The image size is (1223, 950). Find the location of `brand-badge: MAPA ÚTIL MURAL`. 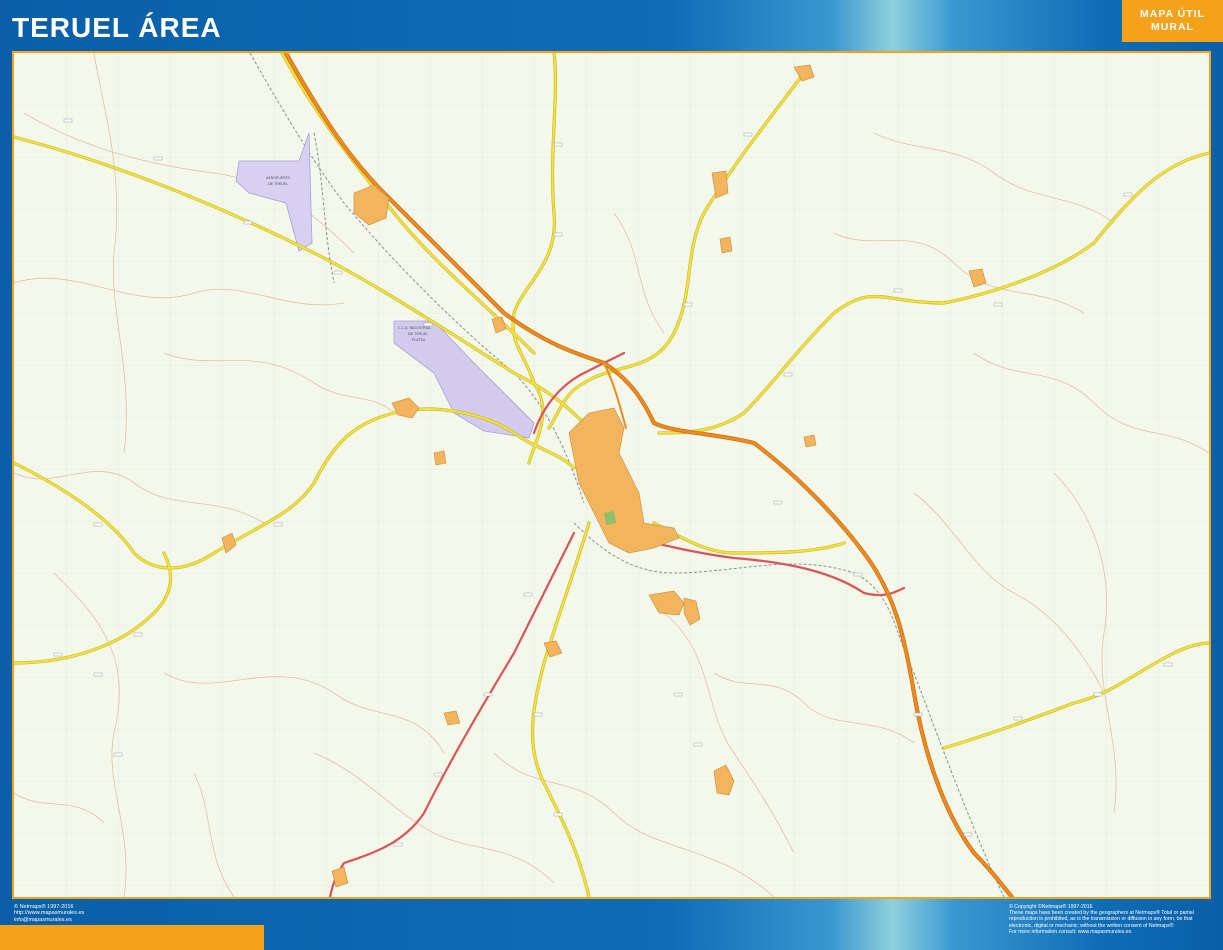

brand-badge: MAPA ÚTIL MURAL is located at coordinates (1172, 21).